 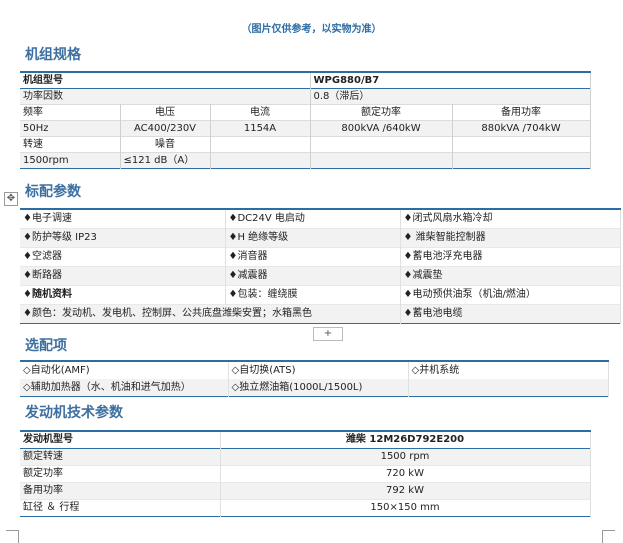 I want to click on pf-value: 0.8（滞后）, so click(x=450, y=96).